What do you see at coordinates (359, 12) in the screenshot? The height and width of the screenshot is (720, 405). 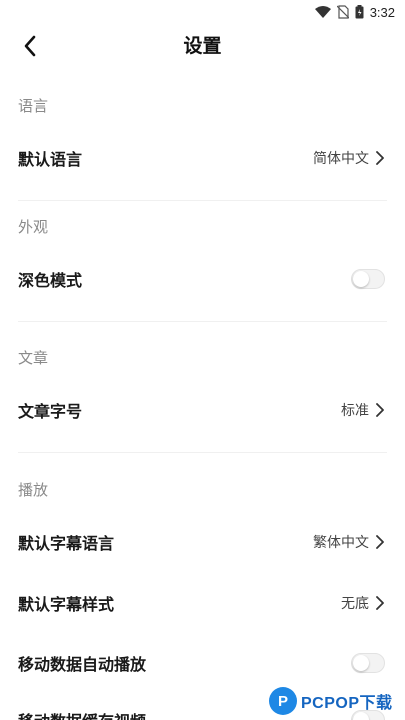 I see `battery-icon` at bounding box center [359, 12].